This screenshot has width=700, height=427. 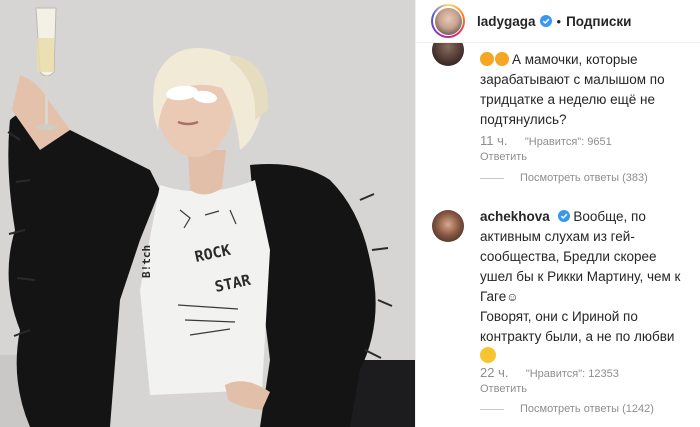 I want to click on comment-username: achekhova, so click(x=515, y=216).